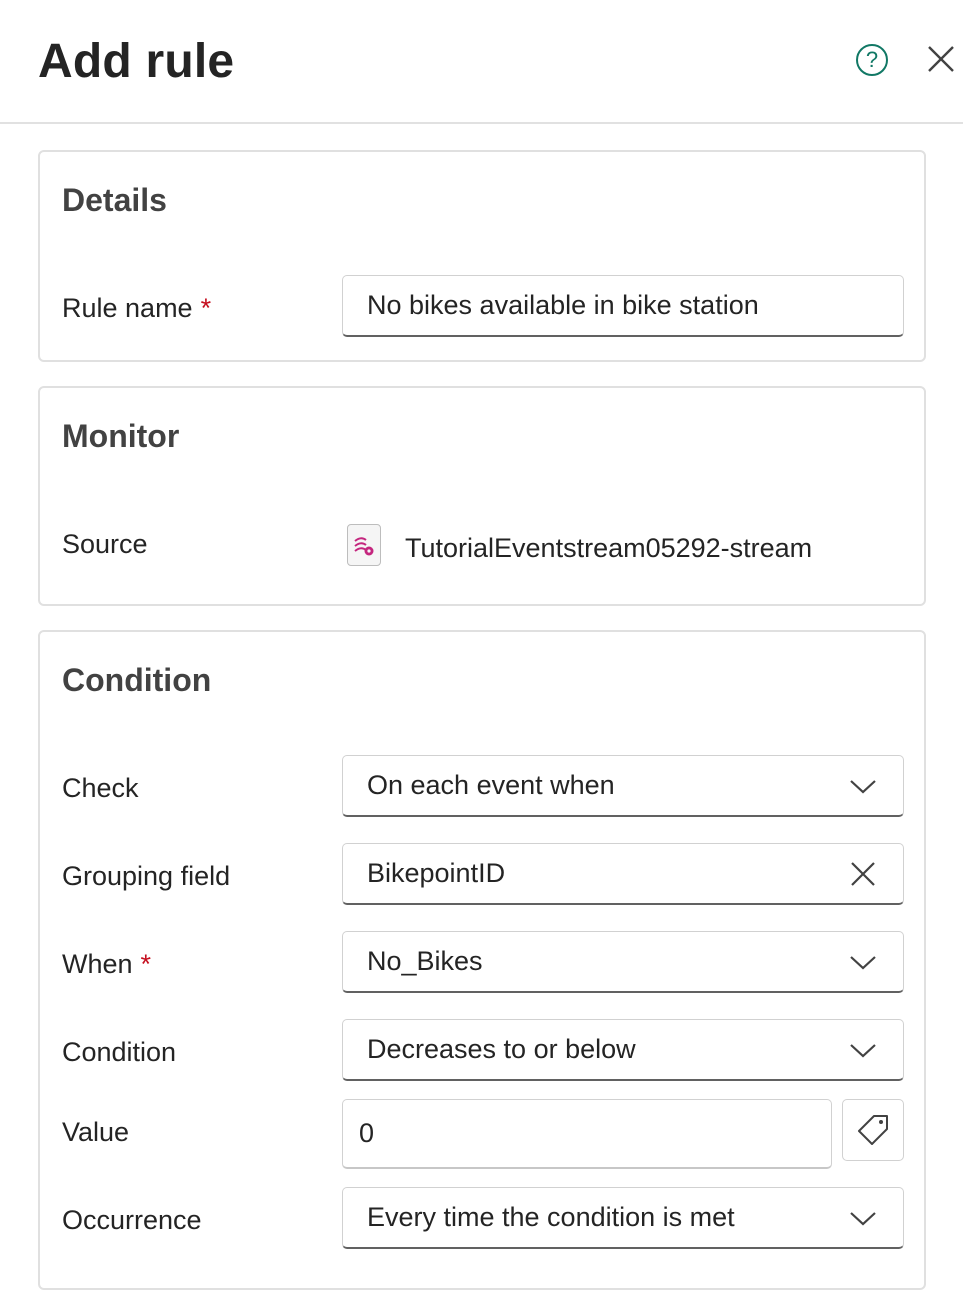 The width and height of the screenshot is (963, 1300). What do you see at coordinates (941, 59) in the screenshot?
I see `close-icon` at bounding box center [941, 59].